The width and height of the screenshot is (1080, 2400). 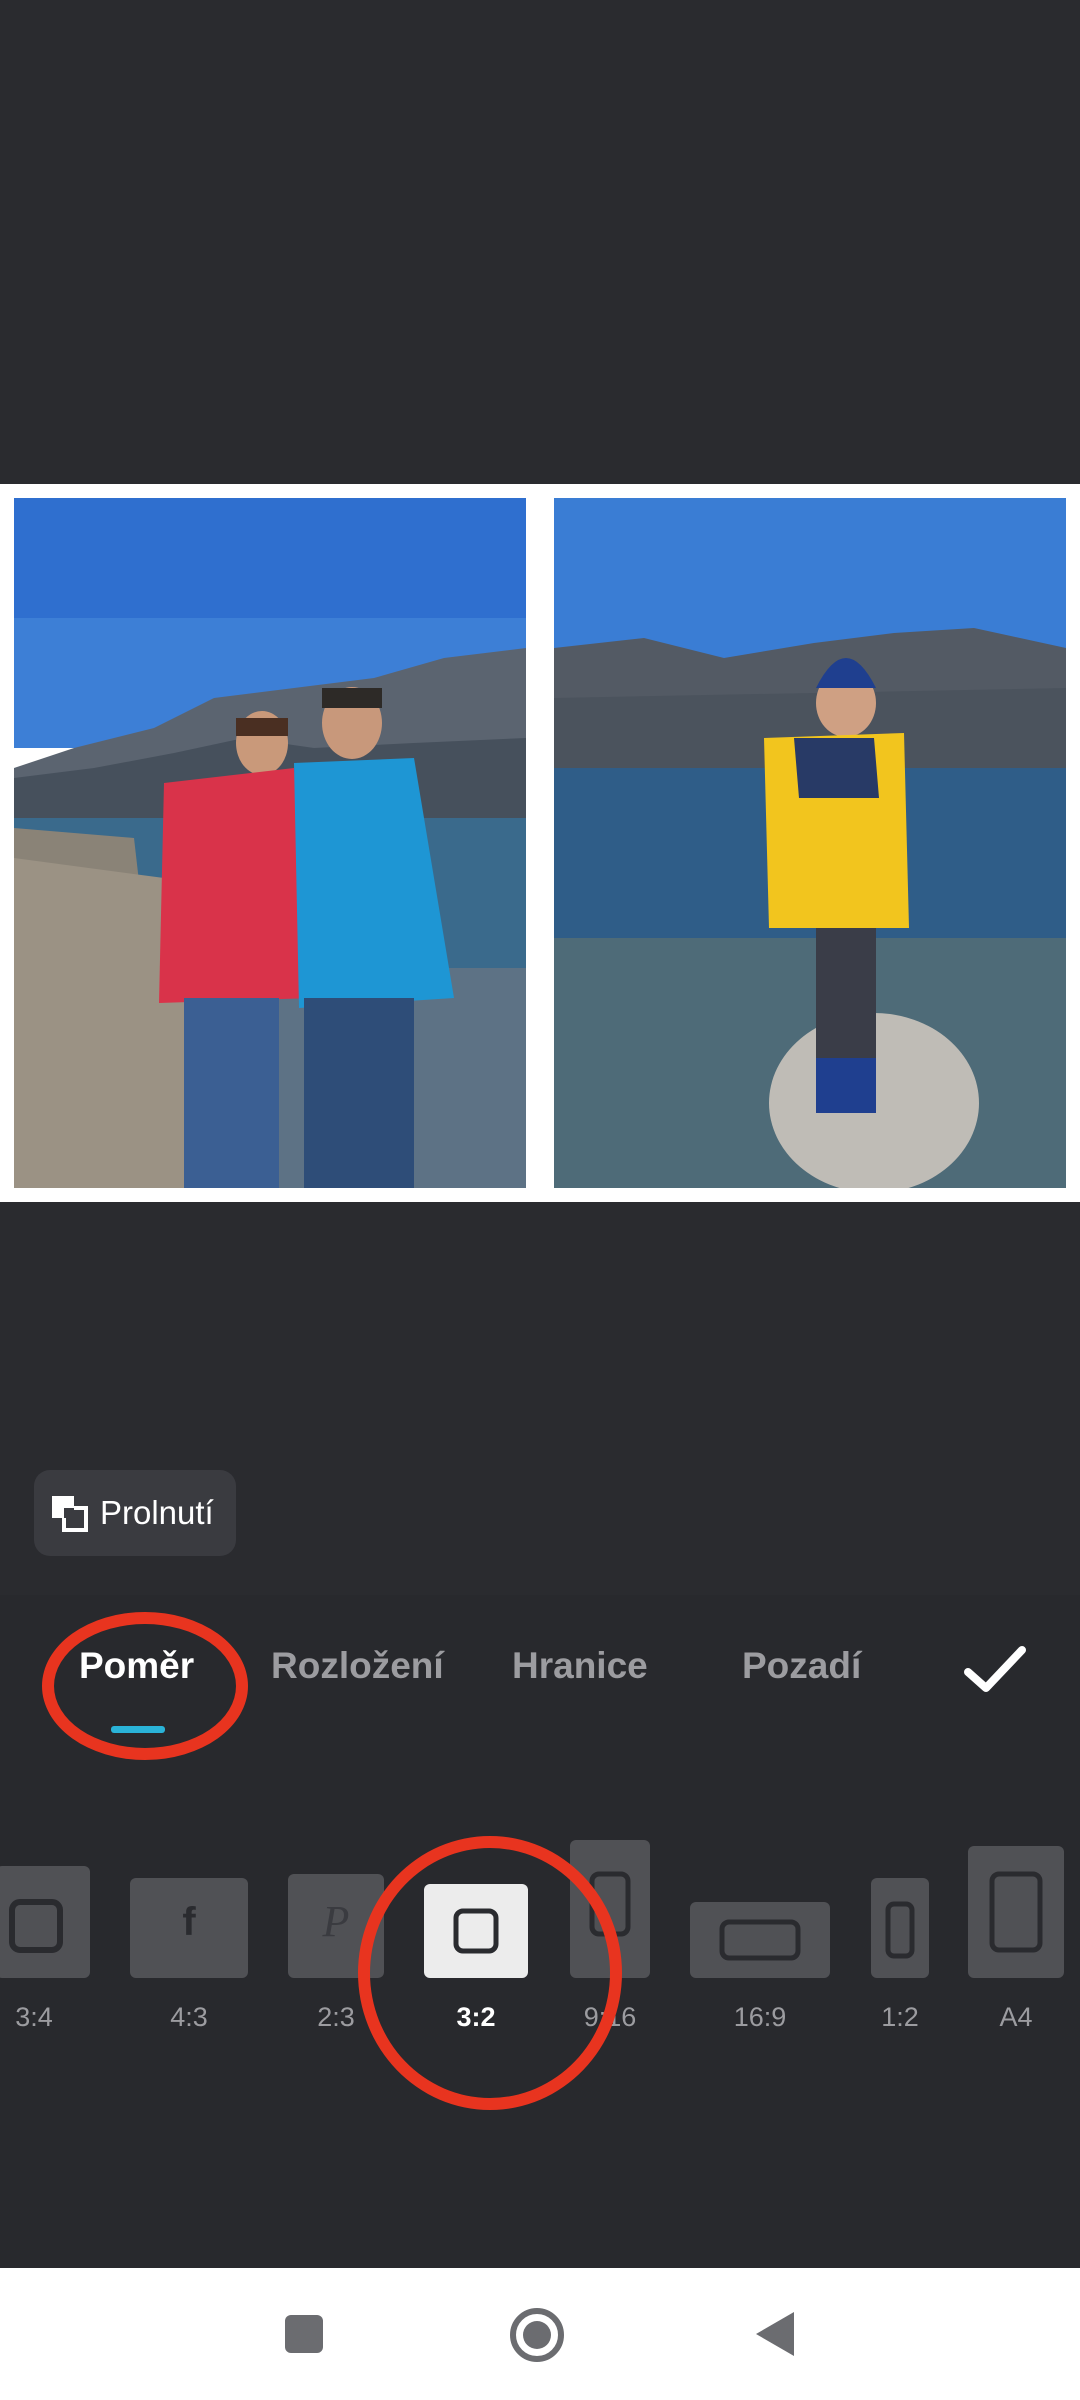 I want to click on recent-apps-icon, so click(x=304, y=2334).